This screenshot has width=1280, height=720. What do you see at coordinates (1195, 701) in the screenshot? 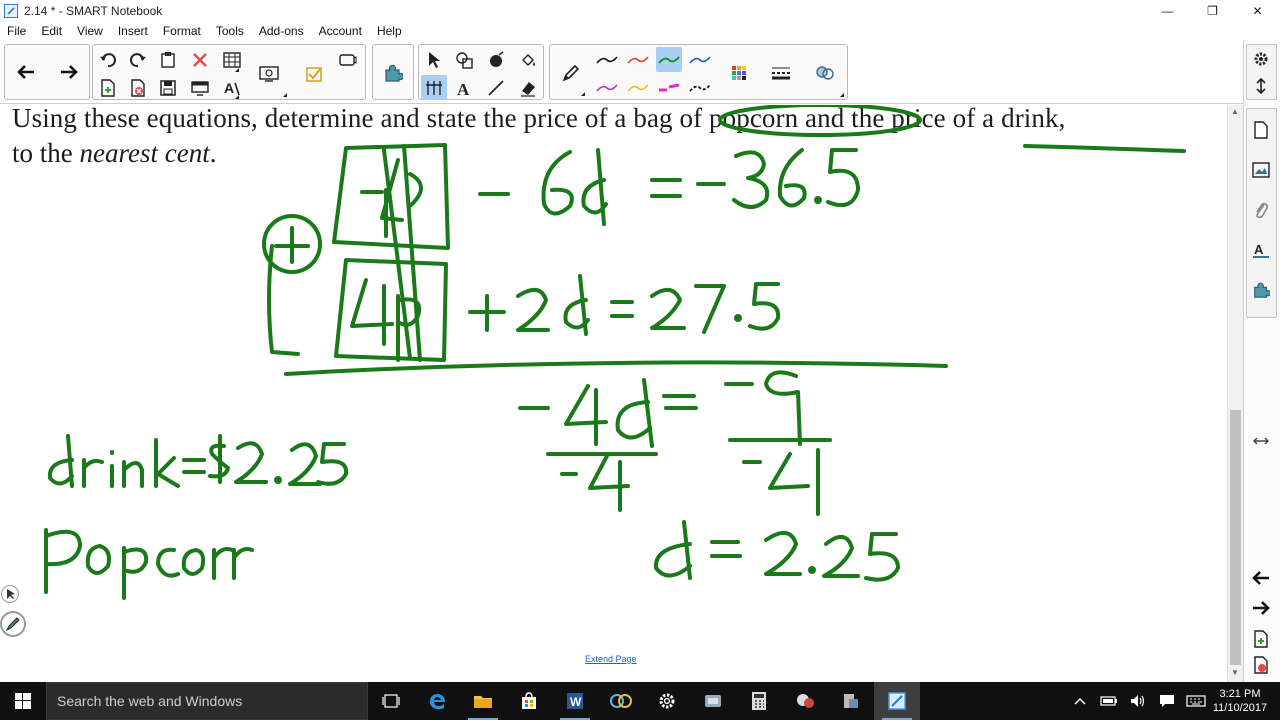
I see `keyboard-icon` at bounding box center [1195, 701].